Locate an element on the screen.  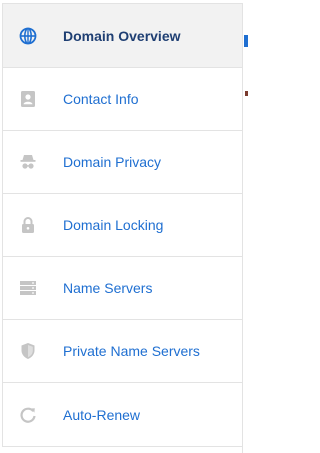
lock-icon is located at coordinates (28, 225).